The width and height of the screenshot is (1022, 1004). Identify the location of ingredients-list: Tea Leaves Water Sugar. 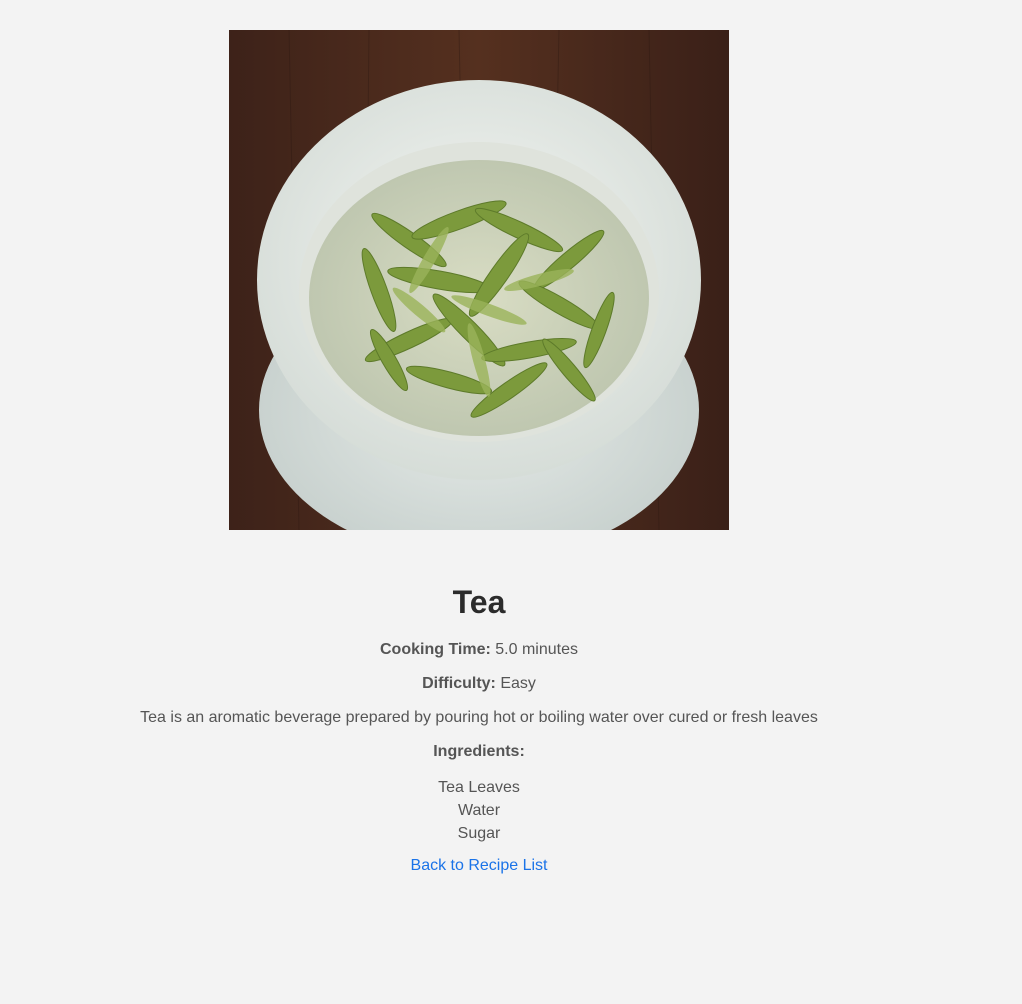
(479, 810).